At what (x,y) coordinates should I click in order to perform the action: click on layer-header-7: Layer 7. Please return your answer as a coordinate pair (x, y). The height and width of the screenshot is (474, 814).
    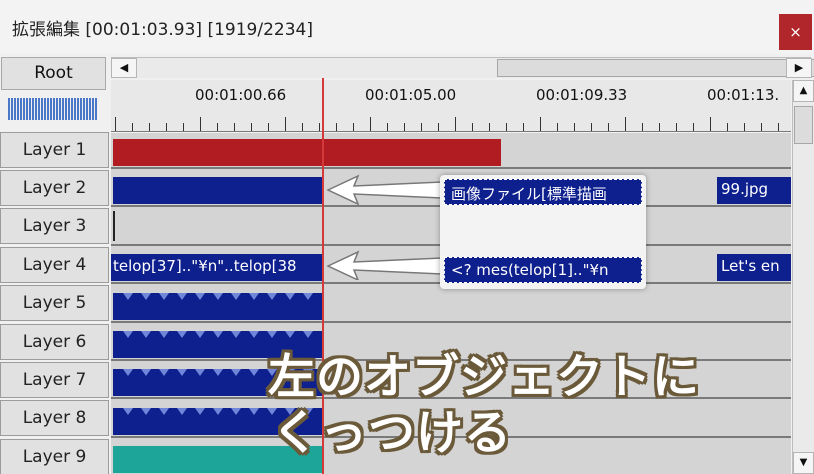
    Looking at the image, I should click on (54, 380).